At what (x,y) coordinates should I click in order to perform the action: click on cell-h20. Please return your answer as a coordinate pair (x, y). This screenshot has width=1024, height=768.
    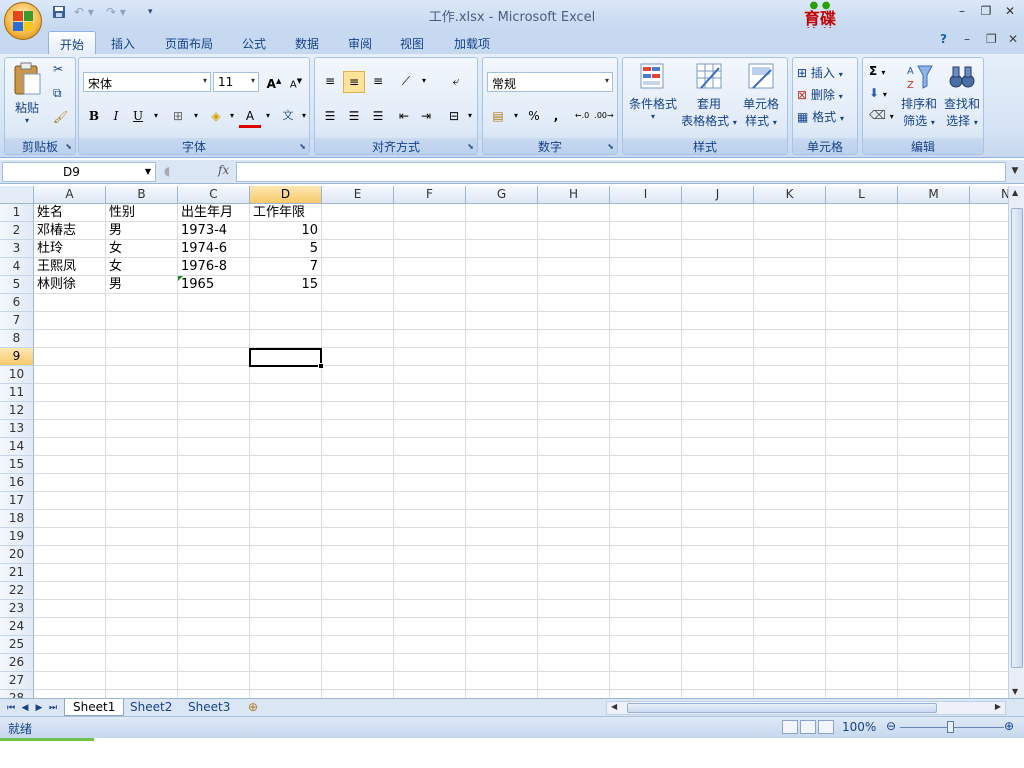
    Looking at the image, I should click on (574, 555).